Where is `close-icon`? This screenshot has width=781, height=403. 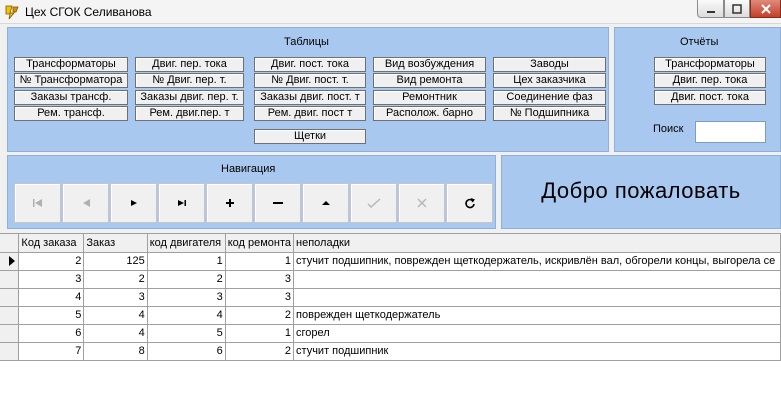 close-icon is located at coordinates (765, 8).